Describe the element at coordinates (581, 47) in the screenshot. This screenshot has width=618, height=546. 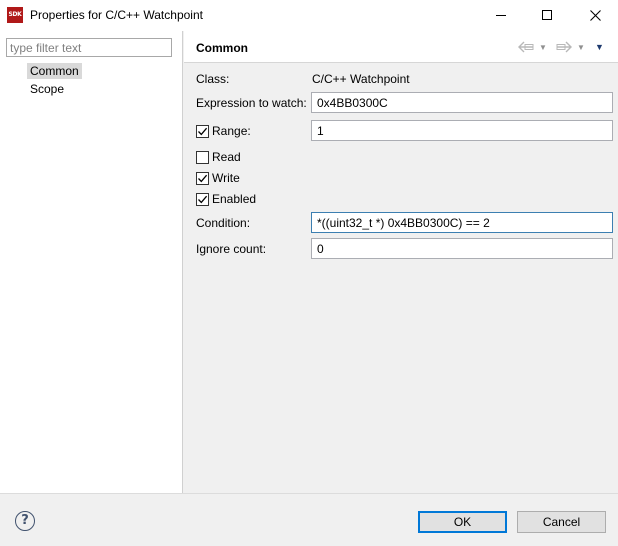
I see `forward-history-dropdown-icon: ▼` at that location.